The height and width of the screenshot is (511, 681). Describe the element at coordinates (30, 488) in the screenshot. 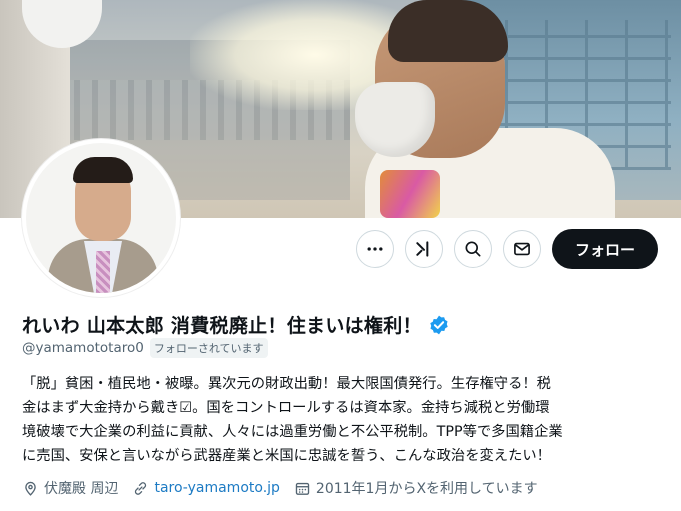

I see `location-pin-icon` at that location.